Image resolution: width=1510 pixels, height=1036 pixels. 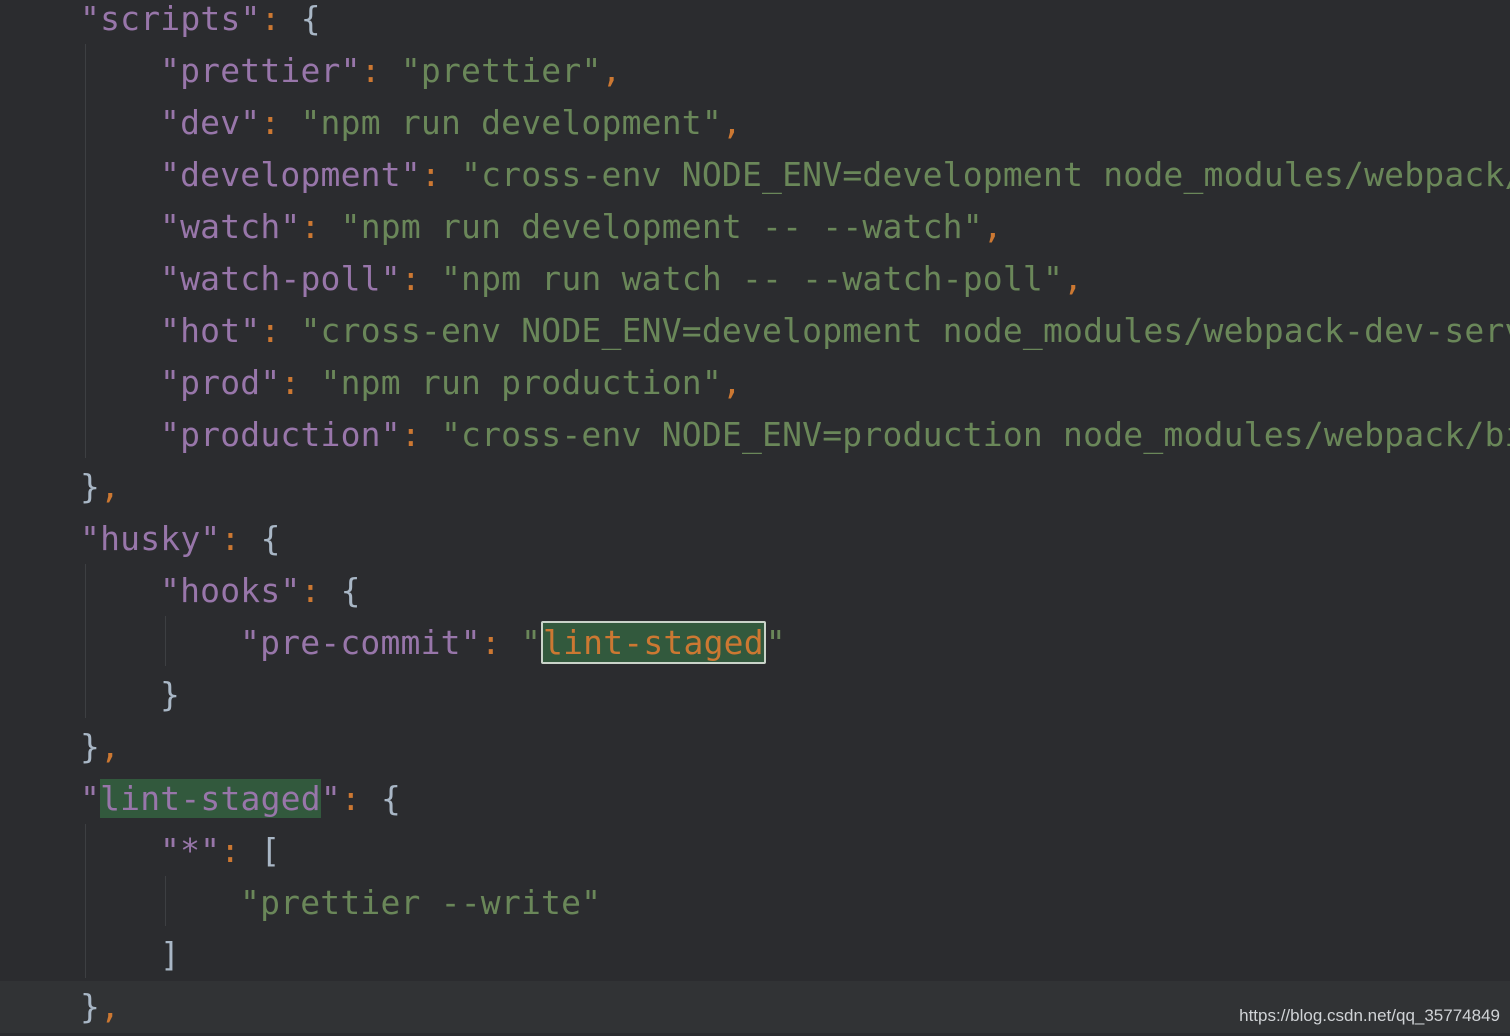 What do you see at coordinates (755, 71) in the screenshot?
I see `code-line: "prettier": "prettier",` at bounding box center [755, 71].